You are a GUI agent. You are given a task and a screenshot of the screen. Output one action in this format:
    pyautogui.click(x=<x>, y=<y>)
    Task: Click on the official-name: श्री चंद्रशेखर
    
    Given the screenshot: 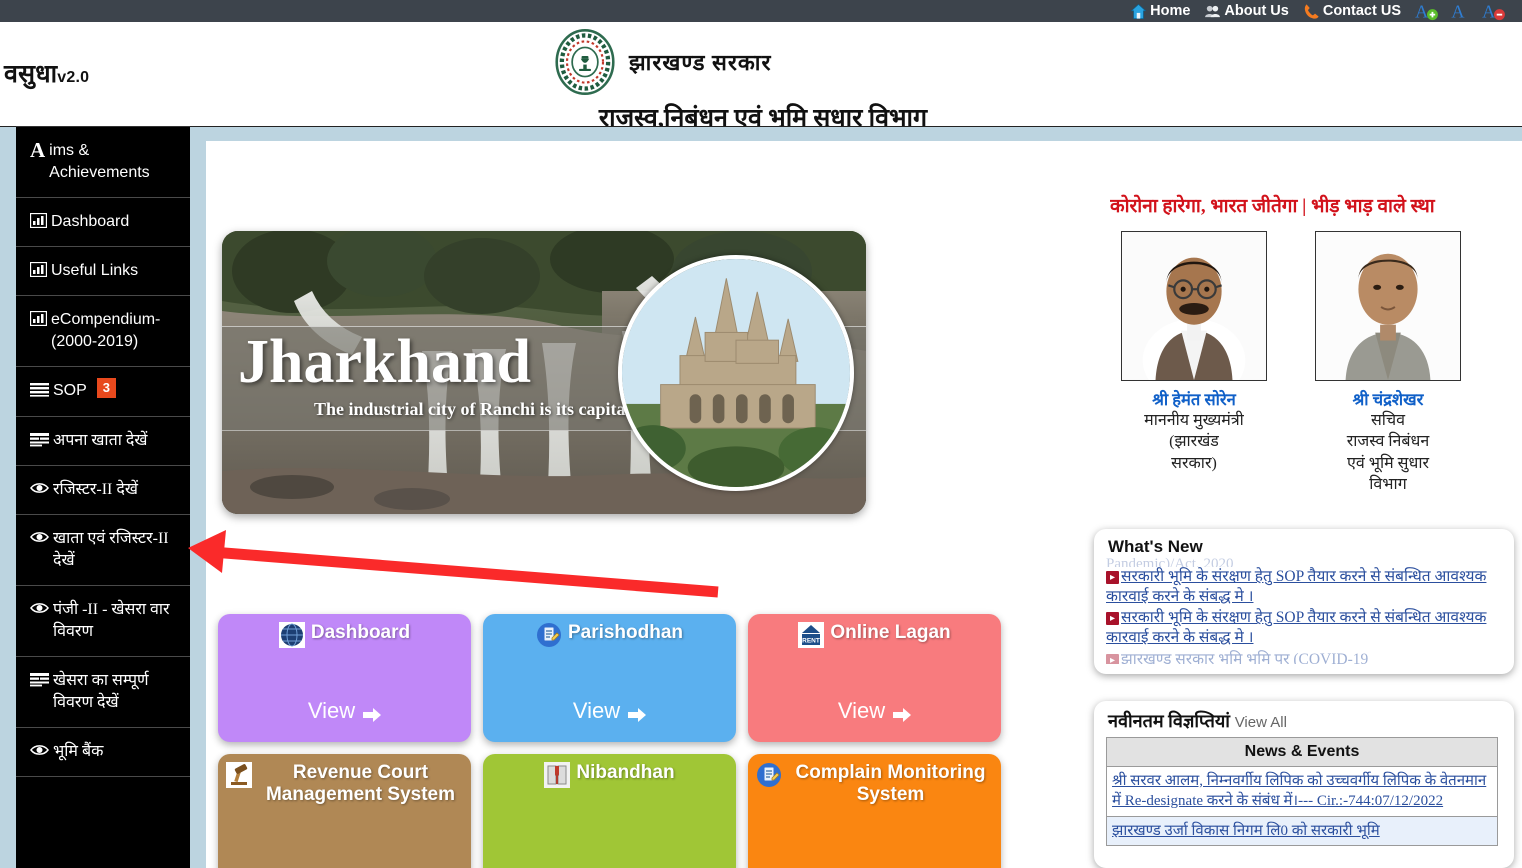 What is the action you would take?
    pyautogui.click(x=1388, y=399)
    